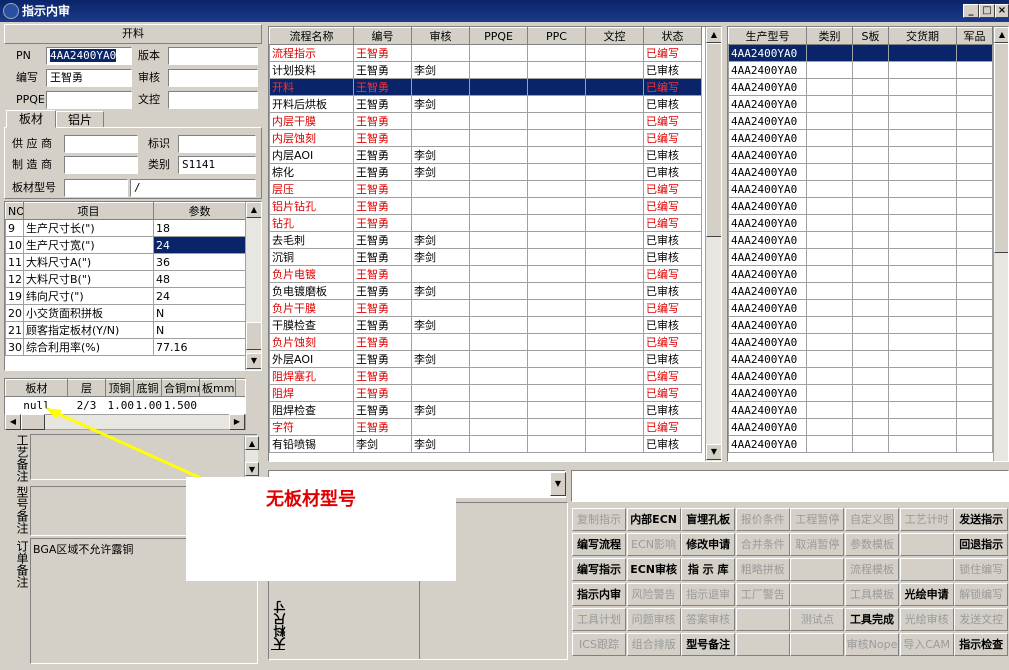 This screenshot has width=1009, height=670. I want to click on arrow-head, so click(54, 413).